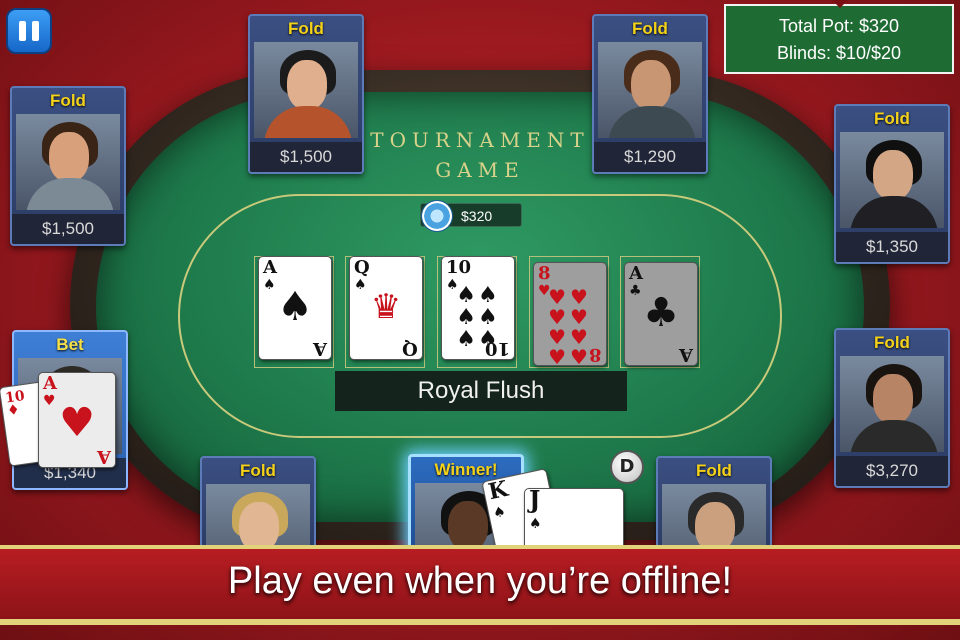 This screenshot has width=960, height=640. I want to click on community-card: 10 ♠ ♠♠ ♠♠ ♠♠ 10, so click(478, 308).